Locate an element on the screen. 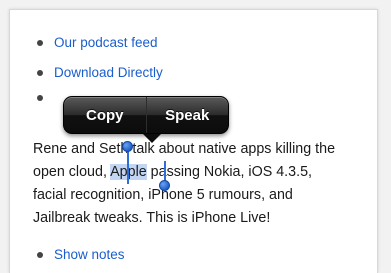 Image resolution: width=391 pixels, height=273 pixels. copy-button: Copy is located at coordinates (105, 115).